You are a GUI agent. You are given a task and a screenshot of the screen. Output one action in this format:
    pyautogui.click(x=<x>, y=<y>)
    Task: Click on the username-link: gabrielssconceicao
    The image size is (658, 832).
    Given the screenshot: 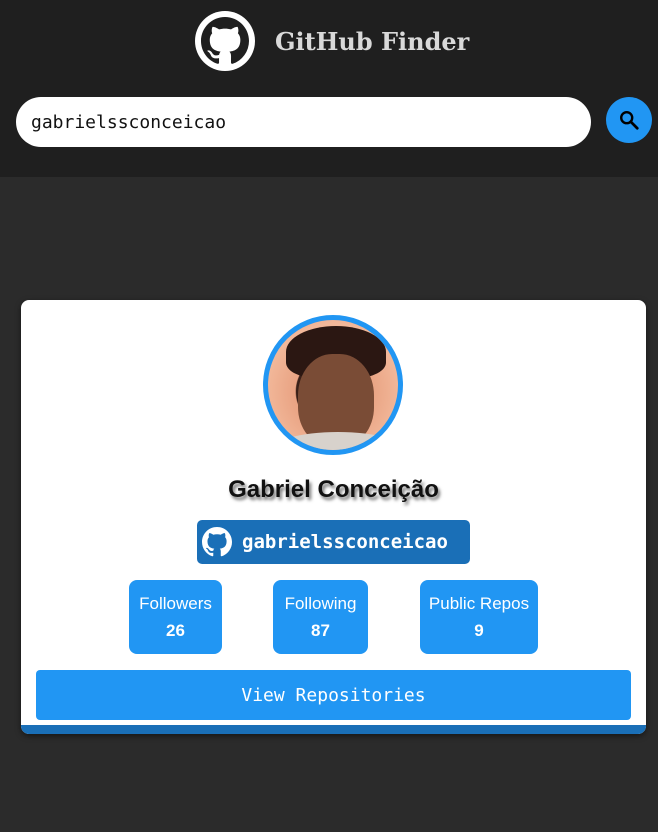 What is the action you would take?
    pyautogui.click(x=333, y=542)
    